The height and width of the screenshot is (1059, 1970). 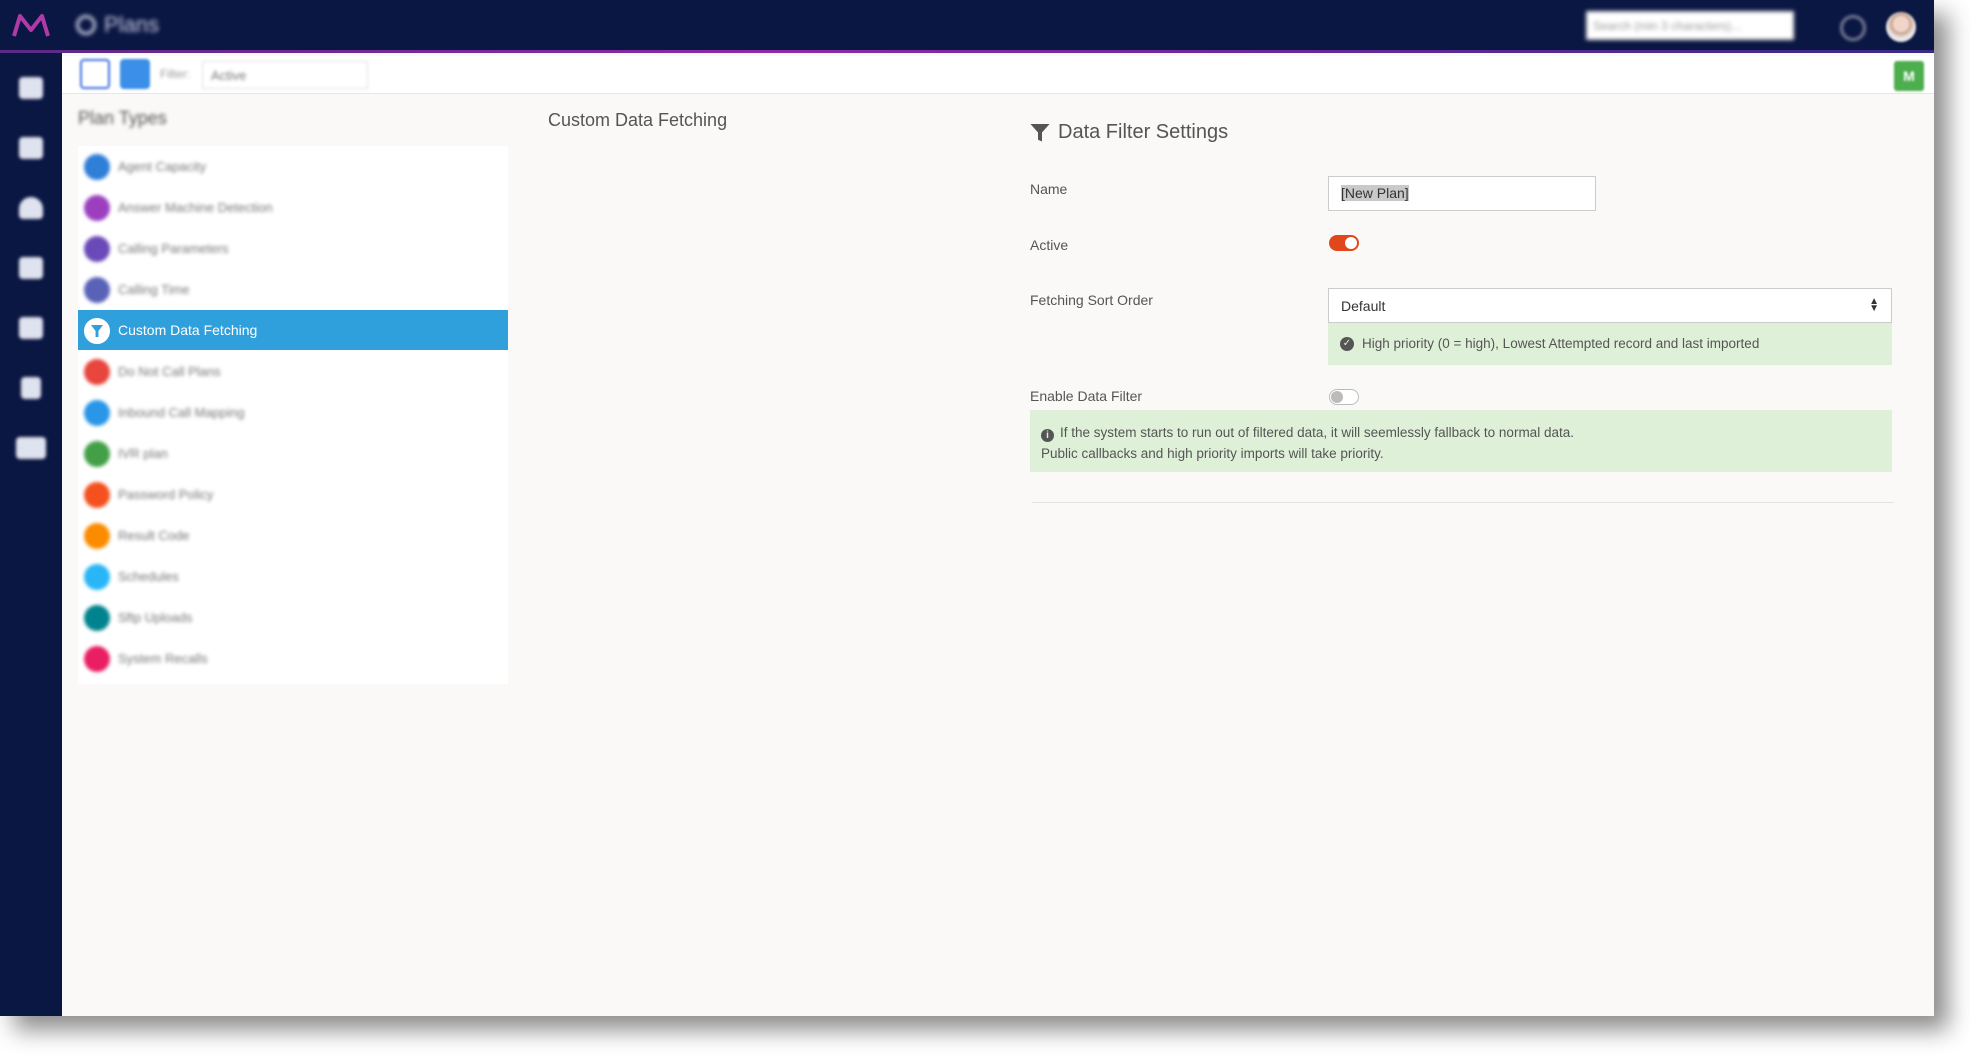 I want to click on plan-item-label: Inbound Call Mapping, so click(x=181, y=412).